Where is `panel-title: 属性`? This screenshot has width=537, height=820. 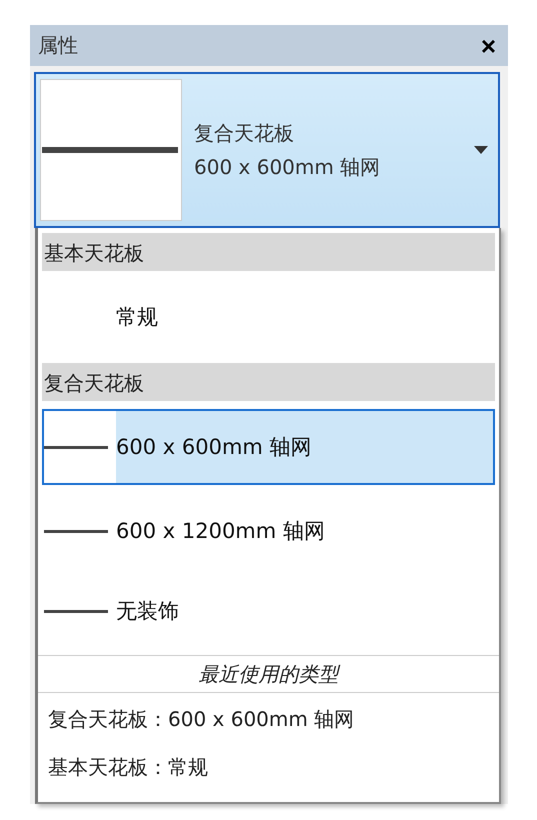
panel-title: 属性 is located at coordinates (58, 45).